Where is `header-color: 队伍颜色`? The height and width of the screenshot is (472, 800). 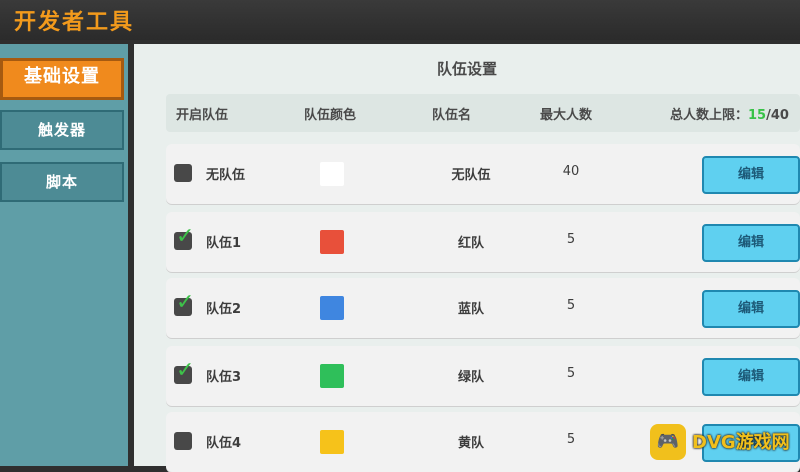 header-color: 队伍颜色 is located at coordinates (330, 115).